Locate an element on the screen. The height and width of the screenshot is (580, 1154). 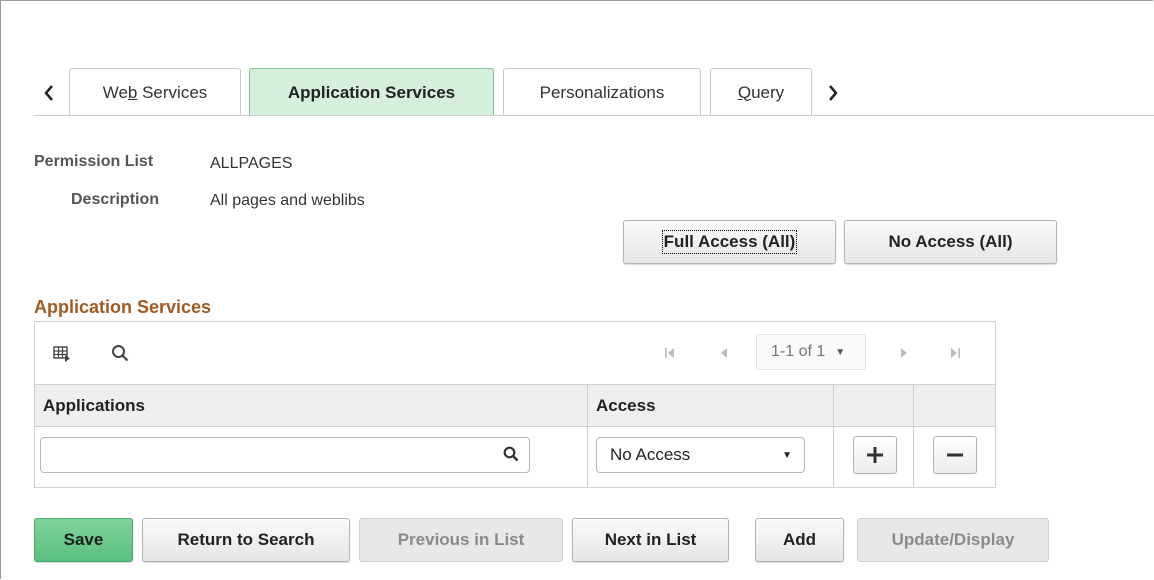
tab-application-services: Application Services is located at coordinates (371, 92).